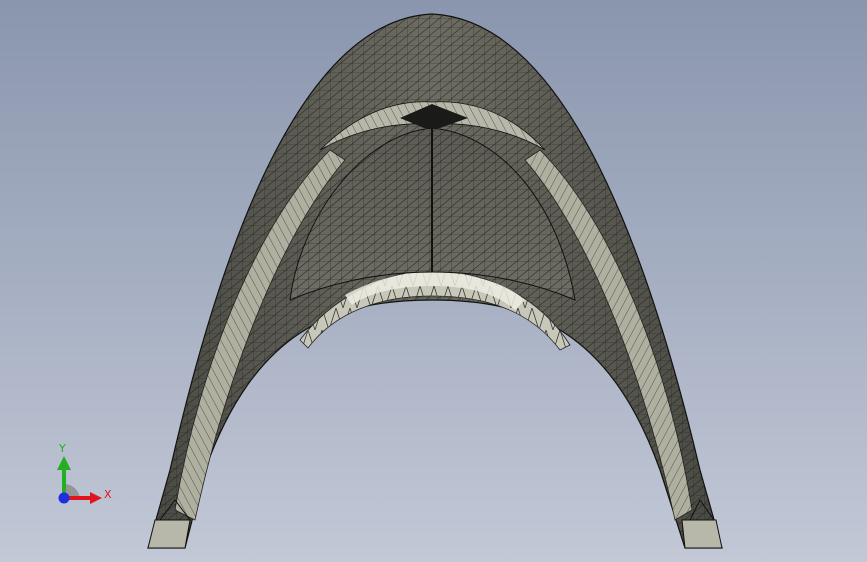 Image resolution: width=867 pixels, height=562 pixels. What do you see at coordinates (84, 473) in the screenshot?
I see `orientation-triad: Y X` at bounding box center [84, 473].